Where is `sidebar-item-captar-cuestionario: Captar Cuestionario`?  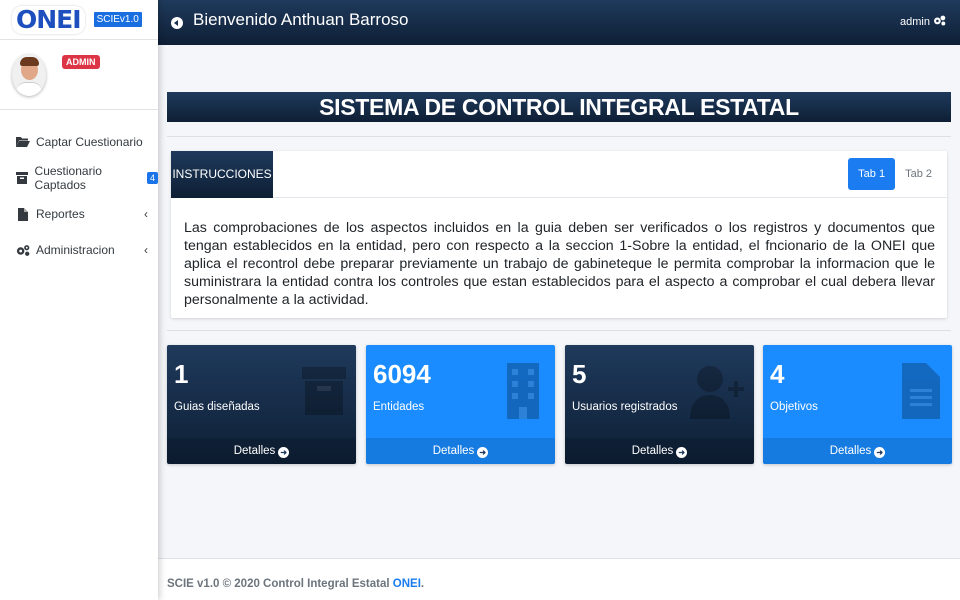 sidebar-item-captar-cuestionario: Captar Cuestionario is located at coordinates (79, 142).